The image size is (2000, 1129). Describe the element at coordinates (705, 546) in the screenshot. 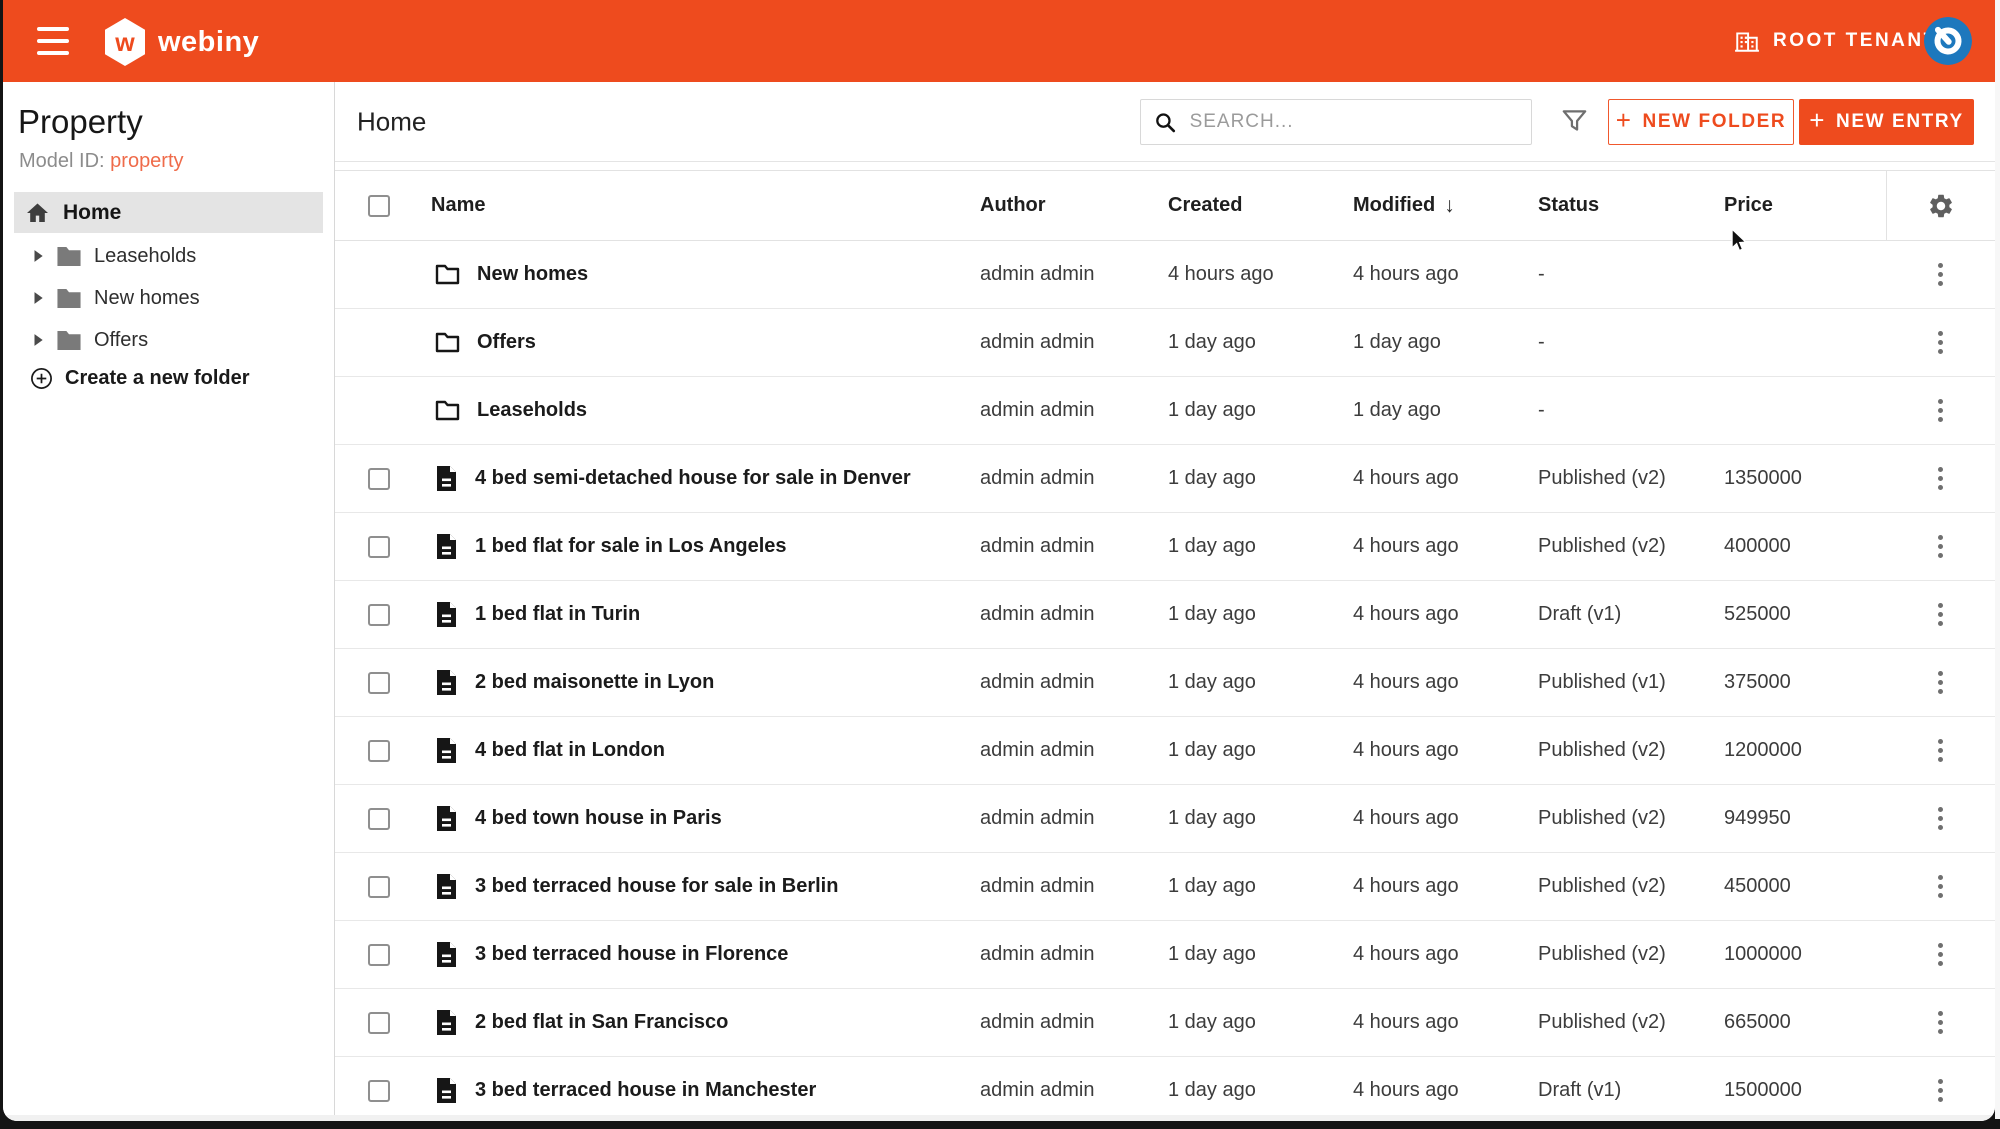

I see `entry-name-cell: 1 bed flat for sale in Los Angeles` at that location.